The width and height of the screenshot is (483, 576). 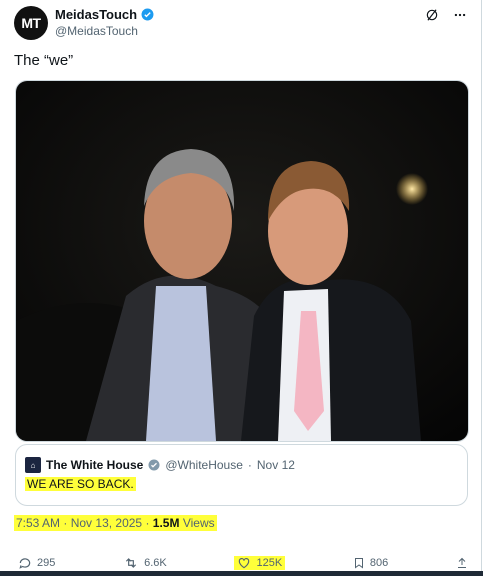 What do you see at coordinates (33, 465) in the screenshot?
I see `white-house-logo-icon: ⌂` at bounding box center [33, 465].